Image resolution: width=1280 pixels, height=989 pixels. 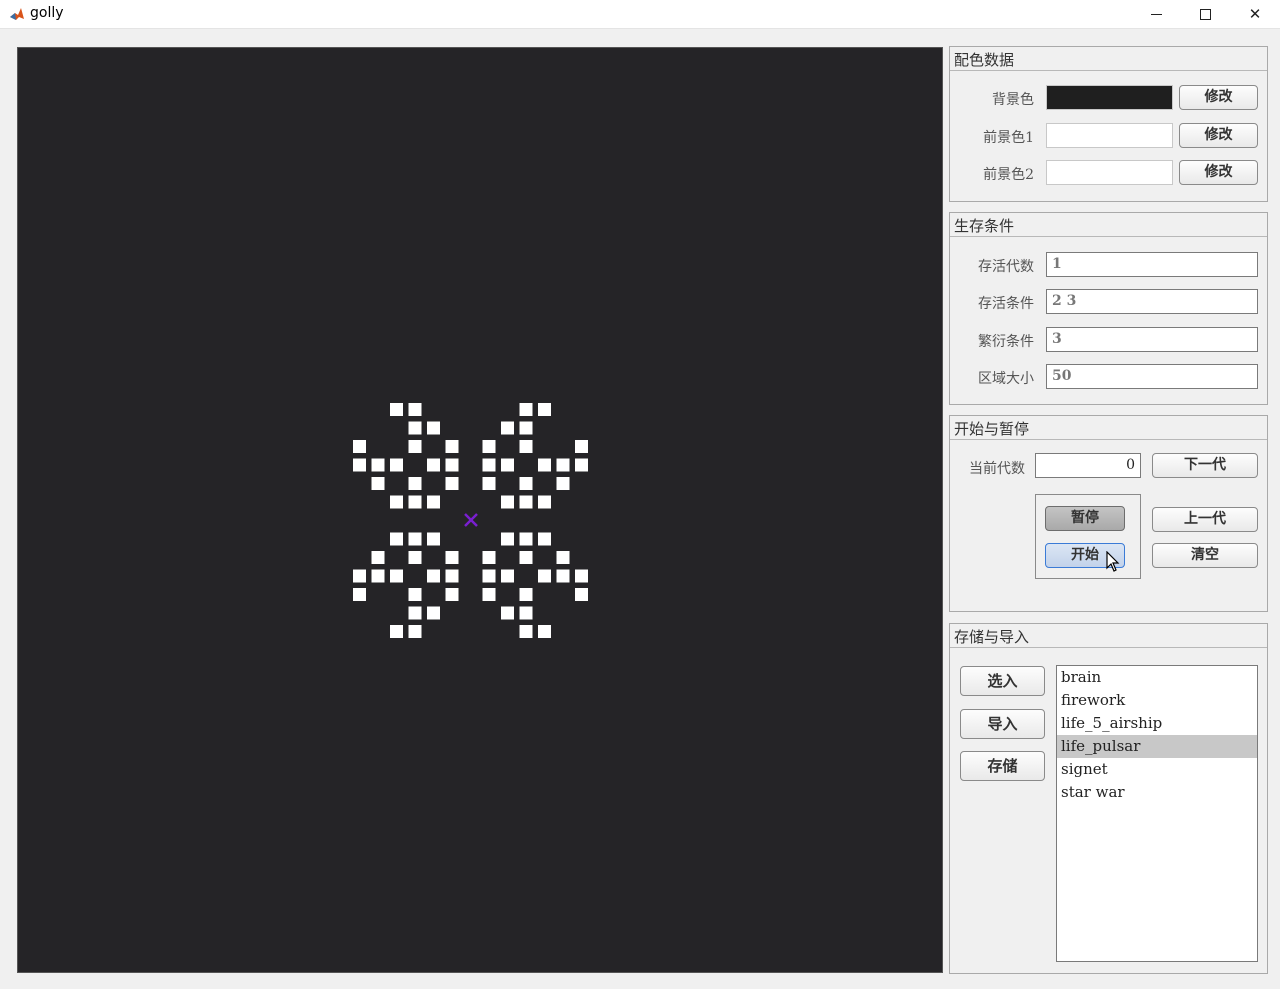 What do you see at coordinates (1152, 339) in the screenshot?
I see `birth-condition-field: 3` at bounding box center [1152, 339].